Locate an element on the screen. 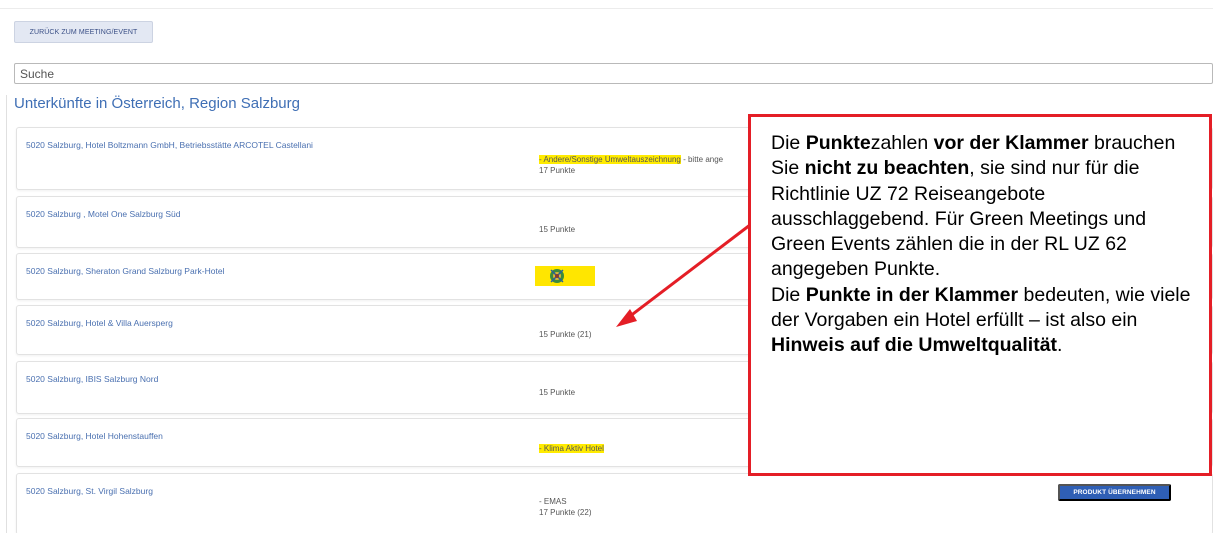 Image resolution: width=1213 pixels, height=533 pixels. hotel-info: 15 Punkte (21) is located at coordinates (565, 334).